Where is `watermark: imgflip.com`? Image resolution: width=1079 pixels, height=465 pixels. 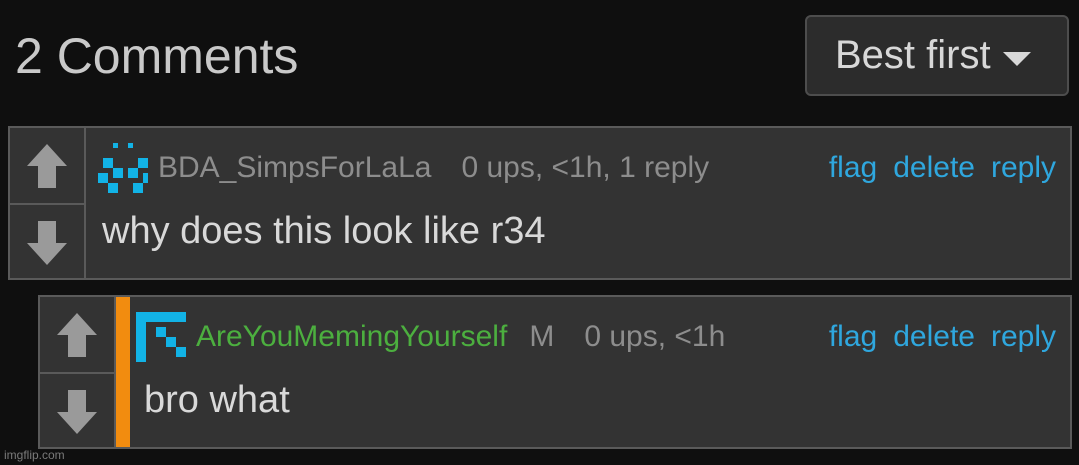 watermark: imgflip.com is located at coordinates (34, 455).